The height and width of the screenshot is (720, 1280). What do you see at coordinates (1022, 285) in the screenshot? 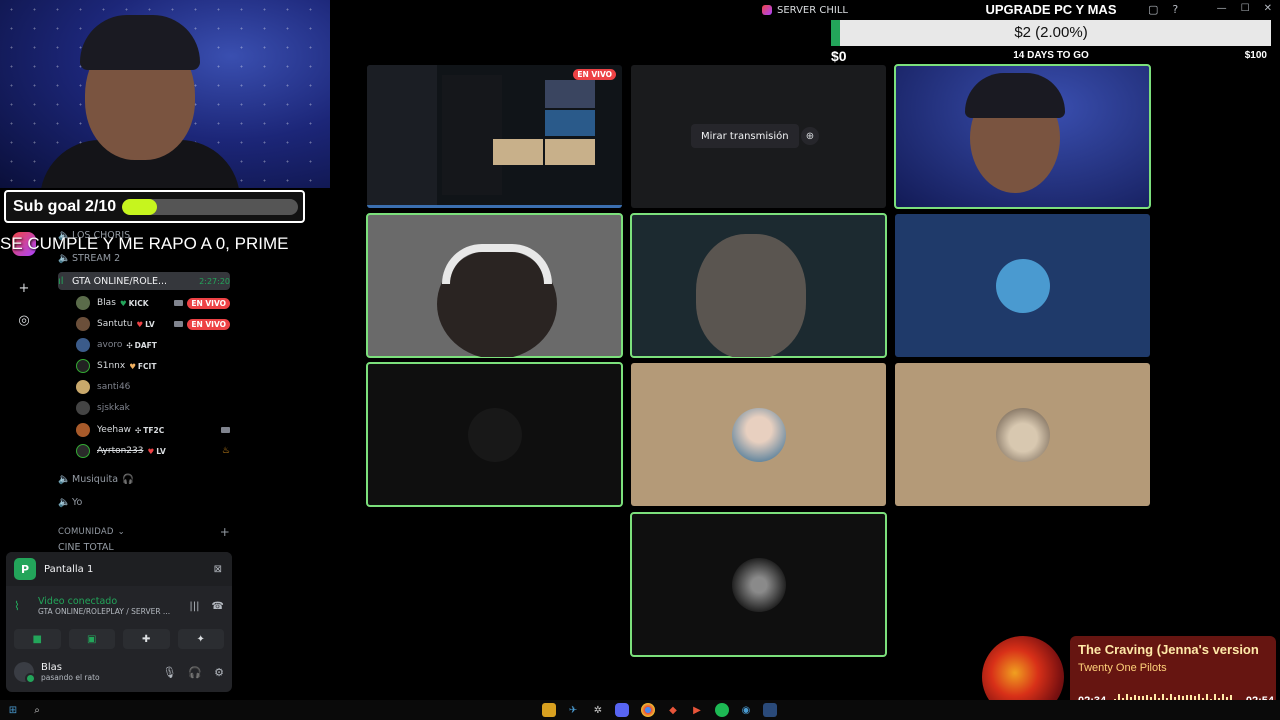
I see `video-tile-avatar-blue` at bounding box center [1022, 285].